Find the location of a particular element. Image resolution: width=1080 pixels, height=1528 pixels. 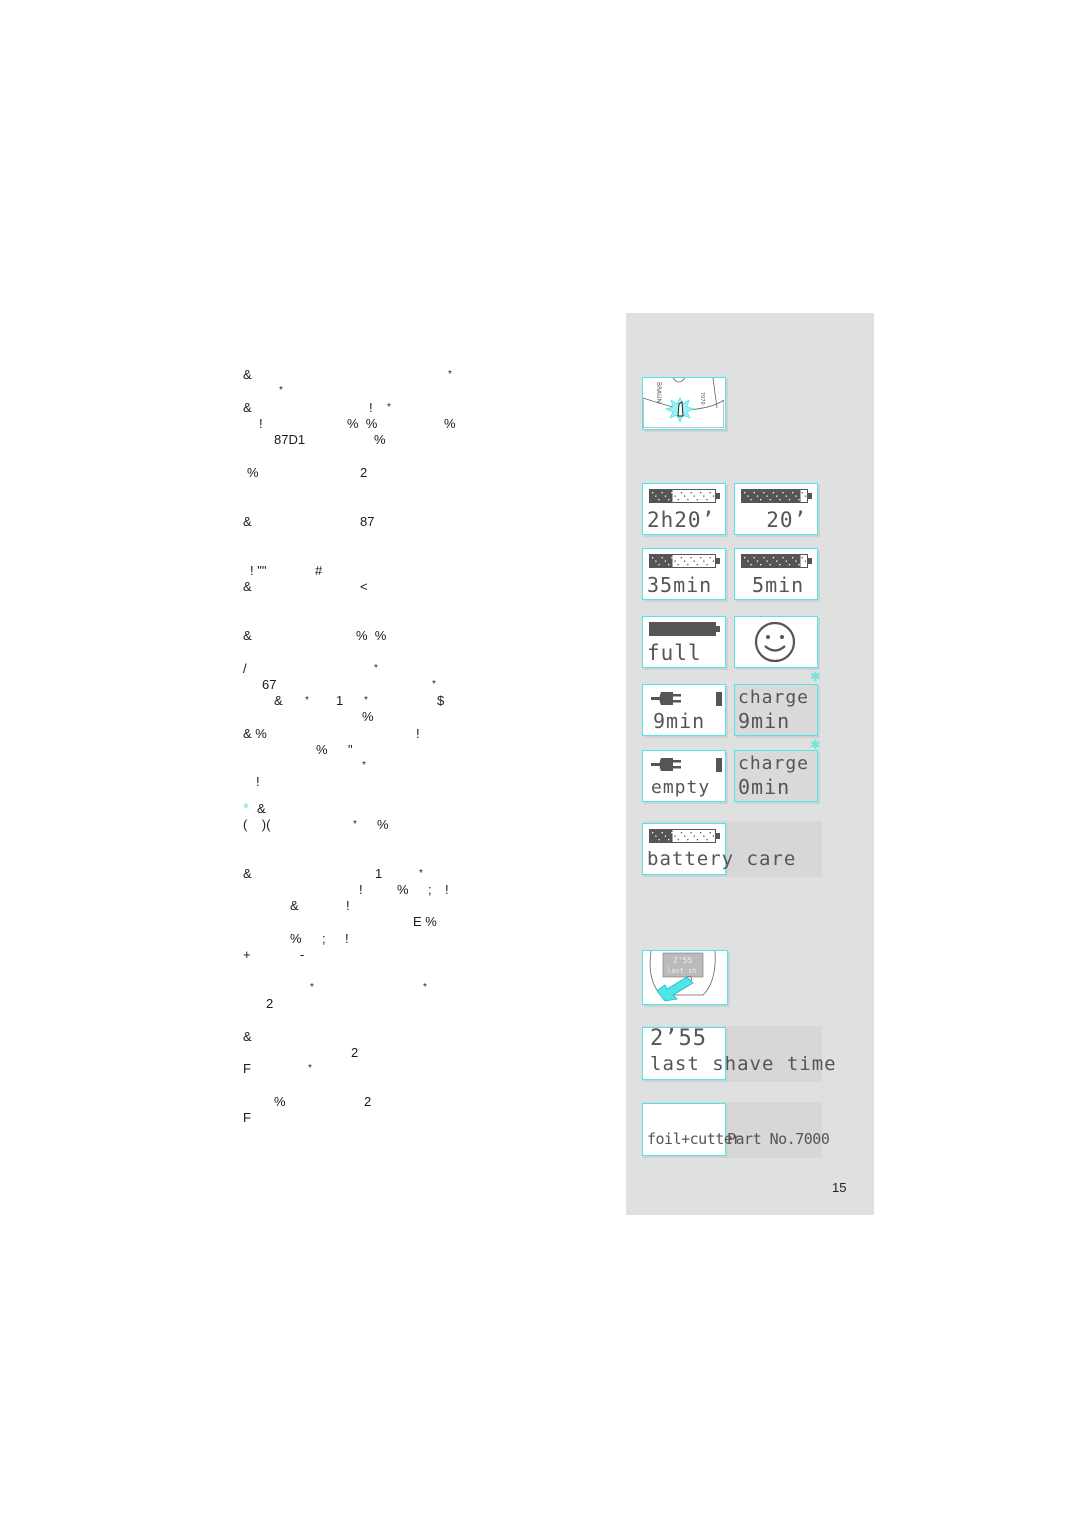

display-battery-20: 20’ is located at coordinates (776, 509).